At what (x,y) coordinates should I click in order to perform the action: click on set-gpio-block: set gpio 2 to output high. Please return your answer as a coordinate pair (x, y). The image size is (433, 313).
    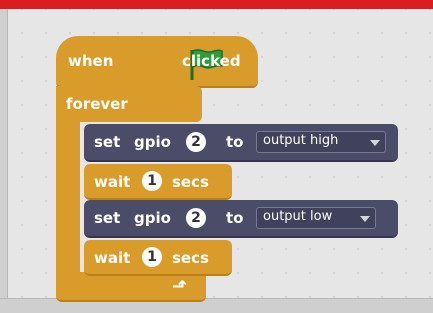
    Looking at the image, I should click on (241, 143).